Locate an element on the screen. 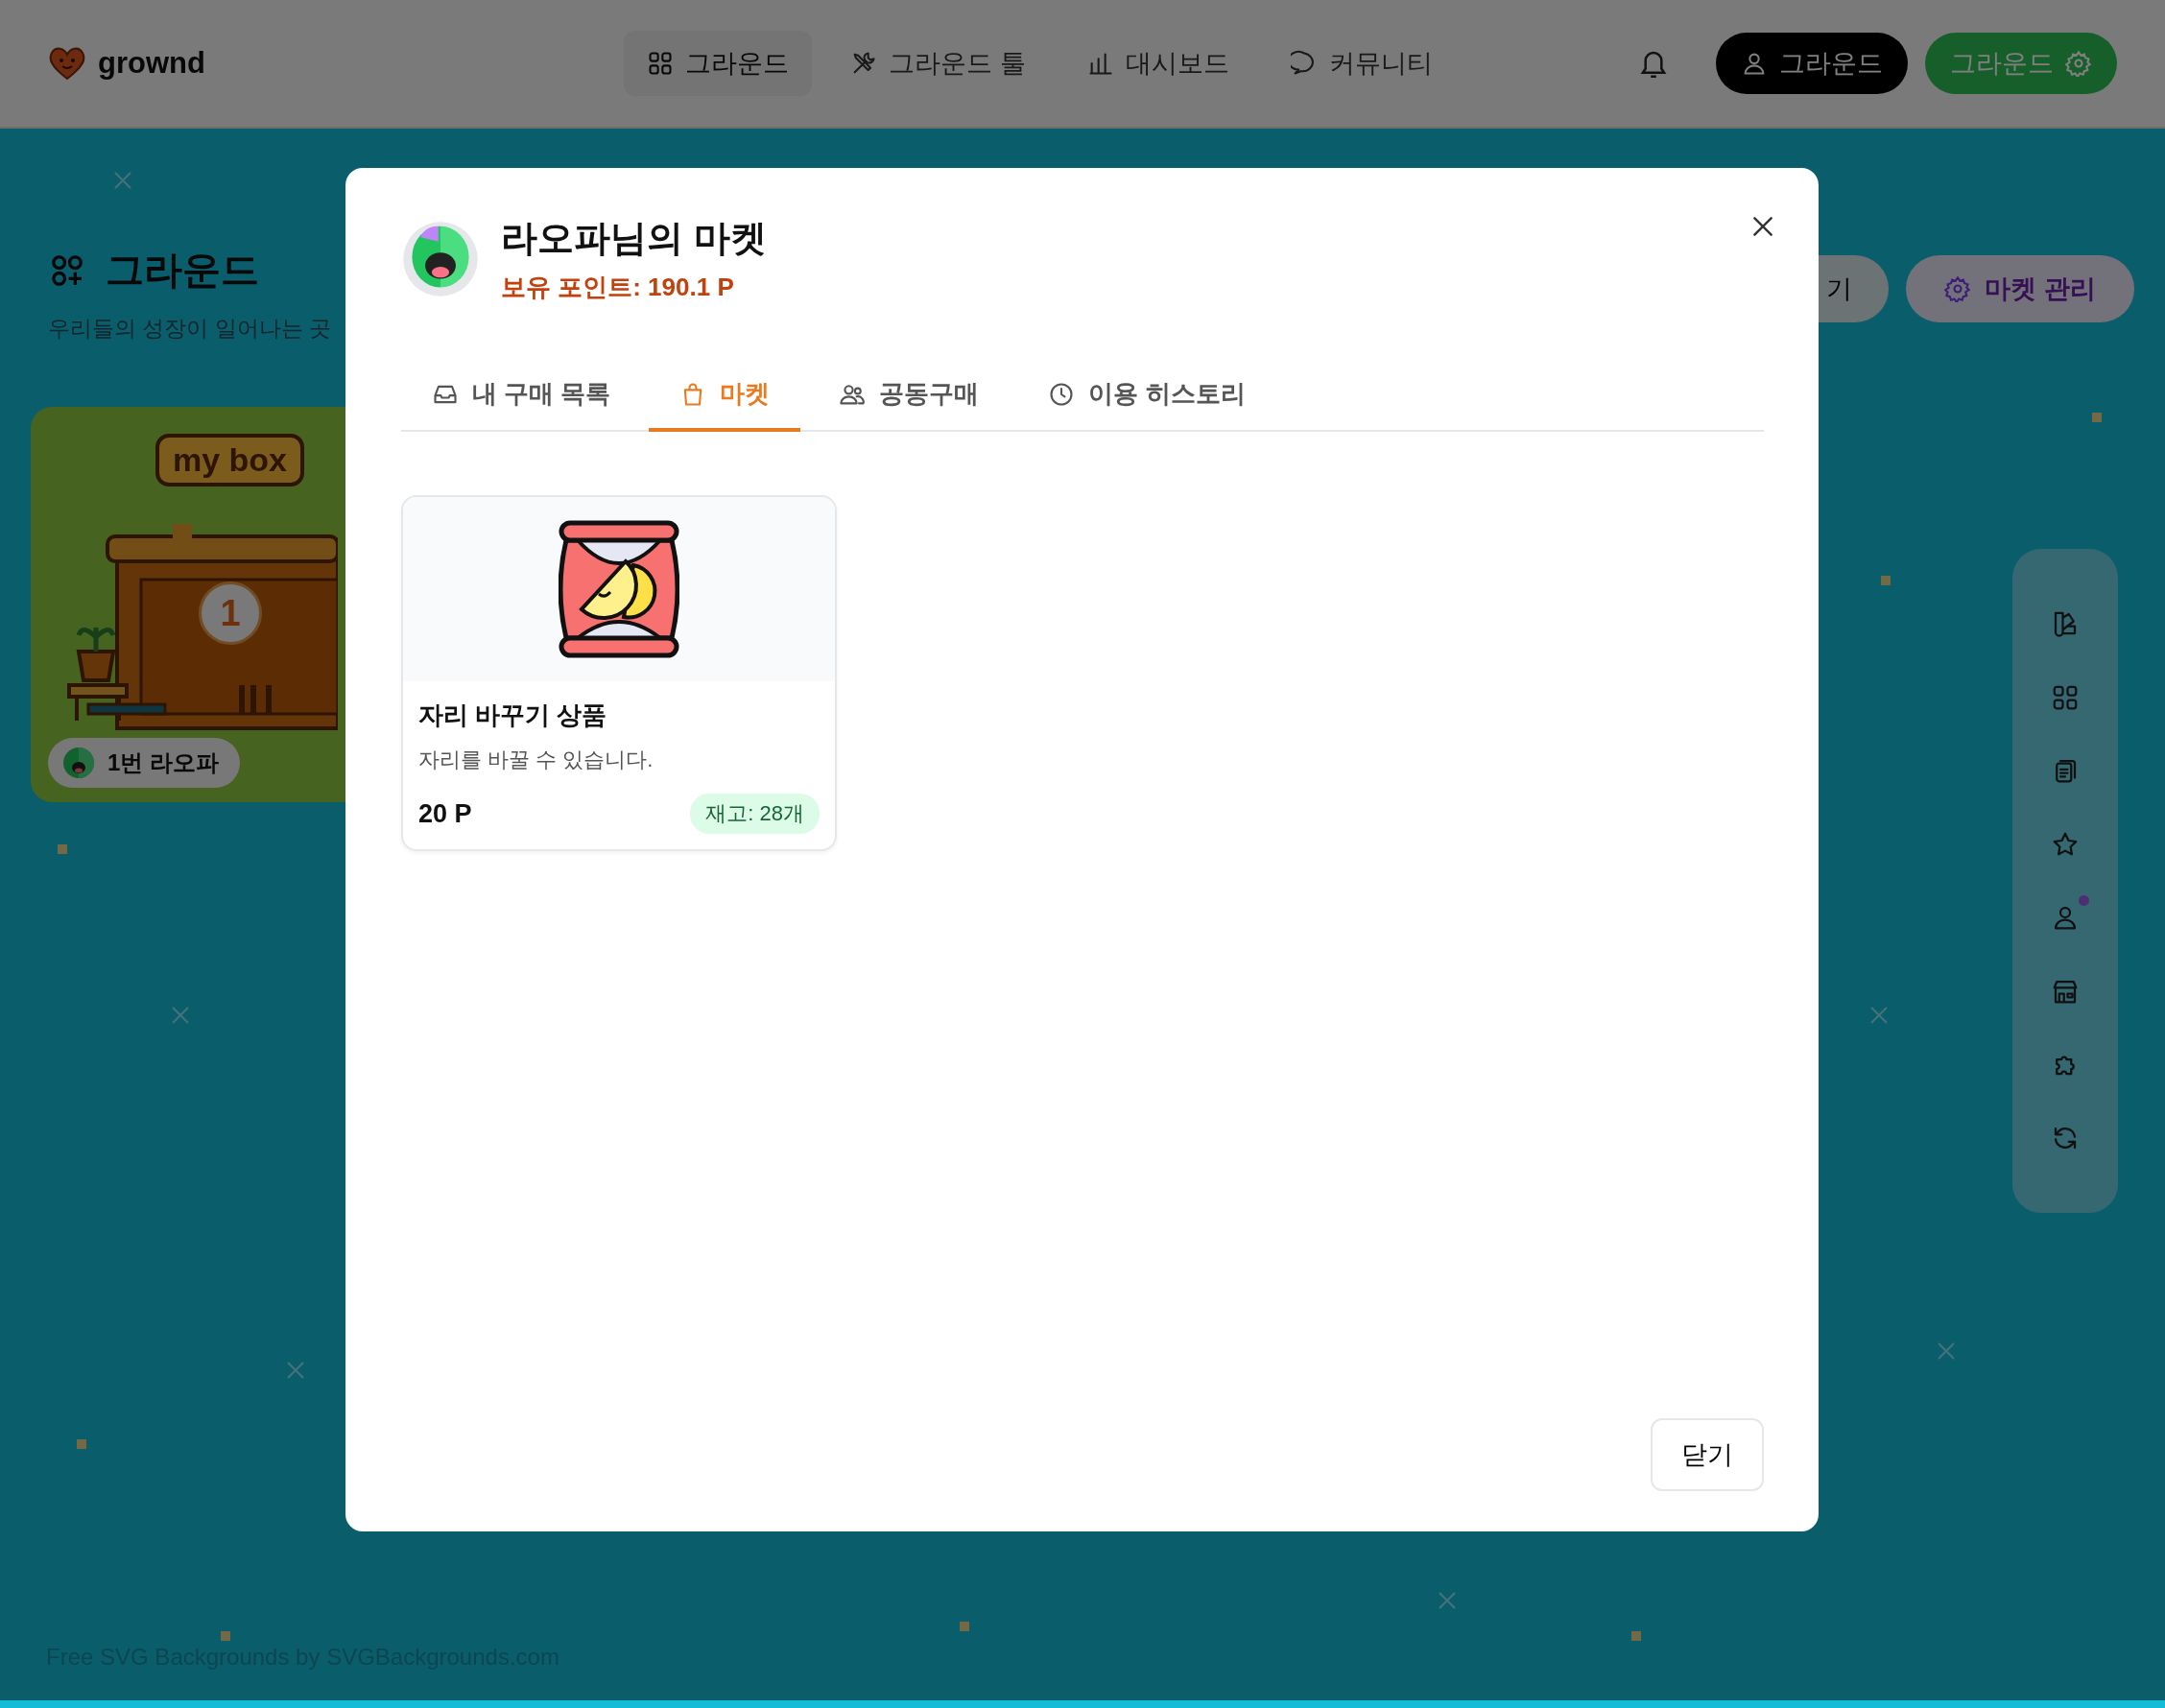 Image resolution: width=2165 pixels, height=1708 pixels. product-price: 20 P is located at coordinates (445, 813).